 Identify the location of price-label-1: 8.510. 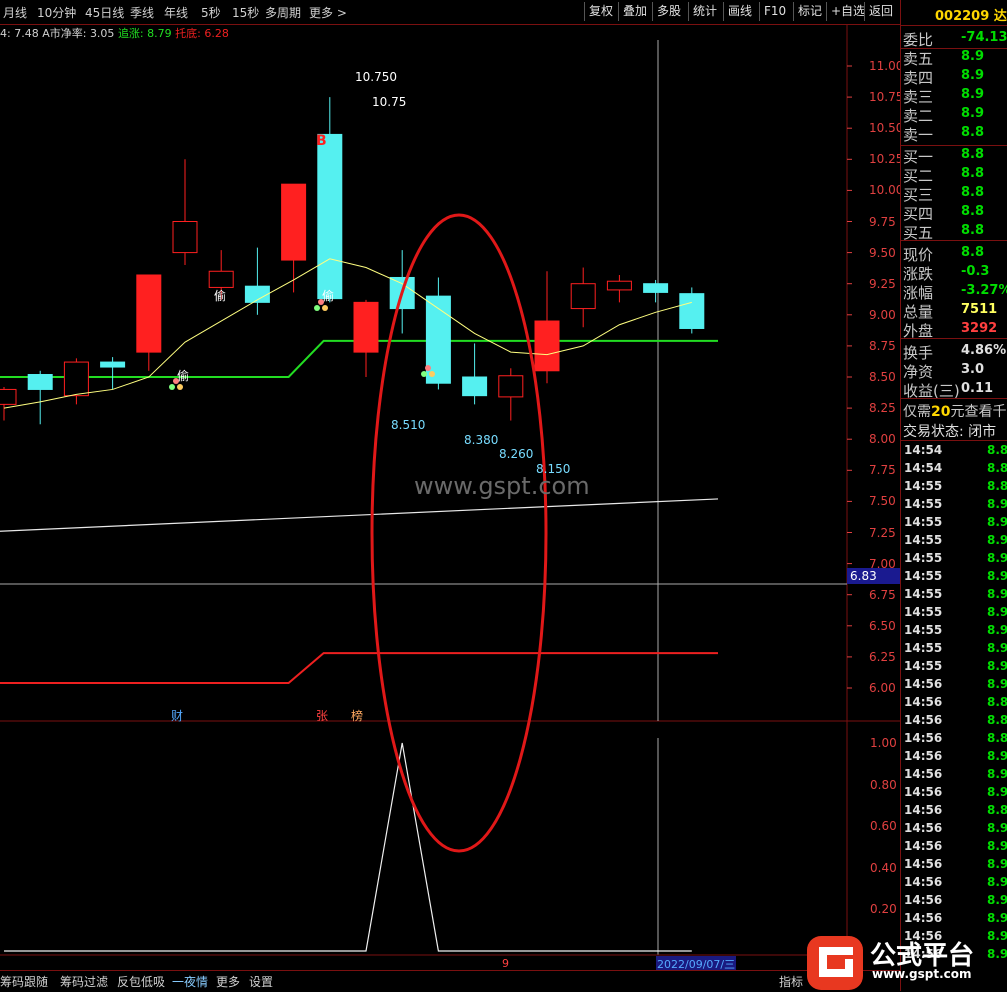
(408, 425).